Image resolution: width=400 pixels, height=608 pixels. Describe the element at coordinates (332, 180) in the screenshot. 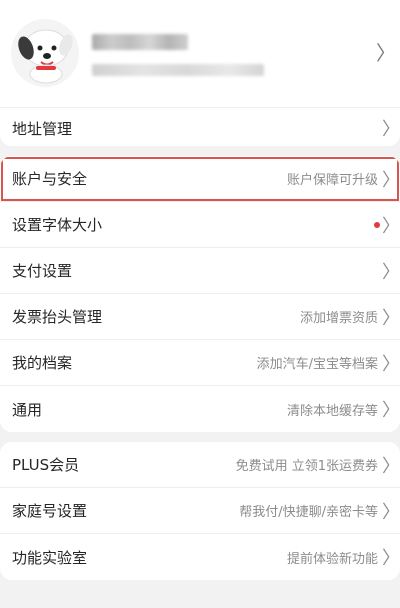

I see `row-value: 账户保障可升级` at that location.